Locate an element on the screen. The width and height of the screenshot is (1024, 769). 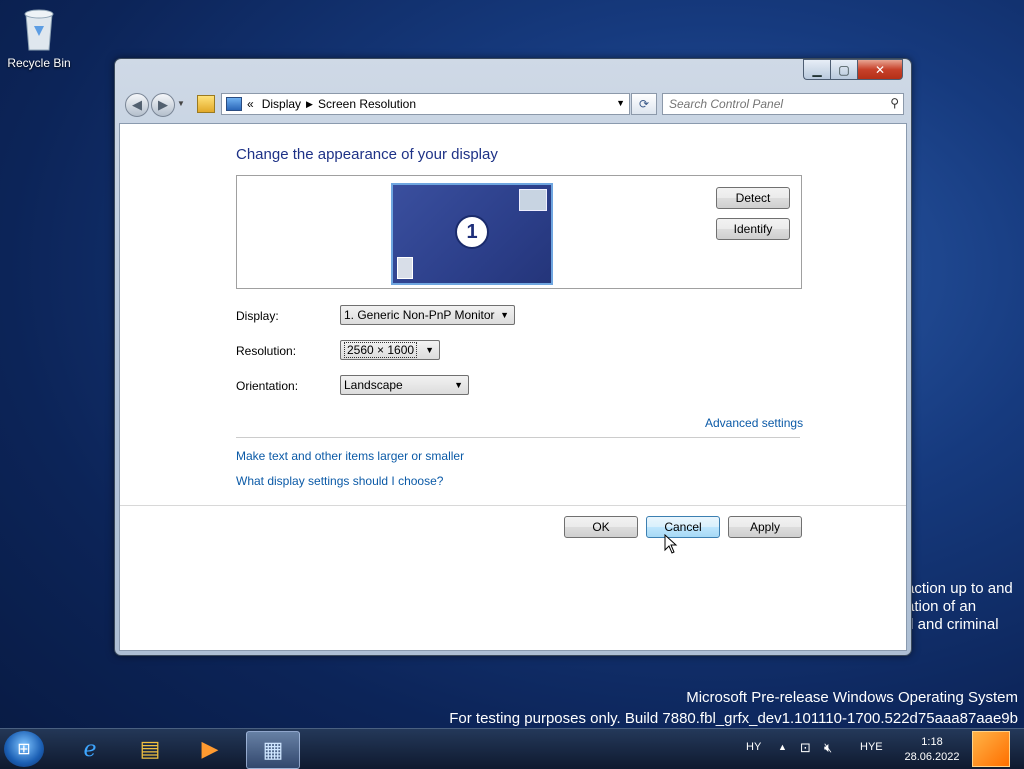
internet-explorer-icon: ℯ is located at coordinates (90, 748).